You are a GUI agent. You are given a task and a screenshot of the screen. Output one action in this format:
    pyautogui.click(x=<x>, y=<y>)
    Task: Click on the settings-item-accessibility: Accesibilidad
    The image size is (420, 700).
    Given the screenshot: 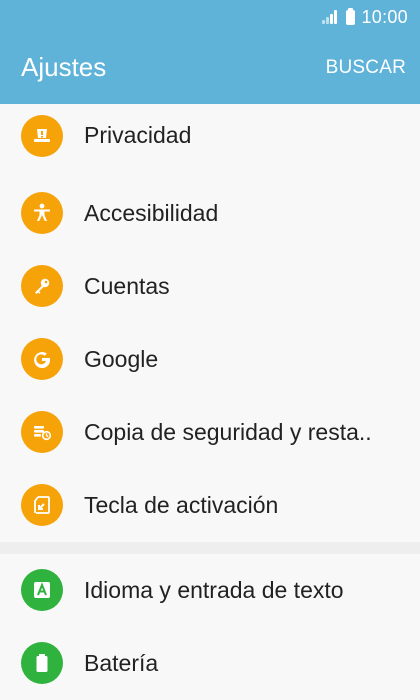 What is the action you would take?
    pyautogui.click(x=210, y=213)
    